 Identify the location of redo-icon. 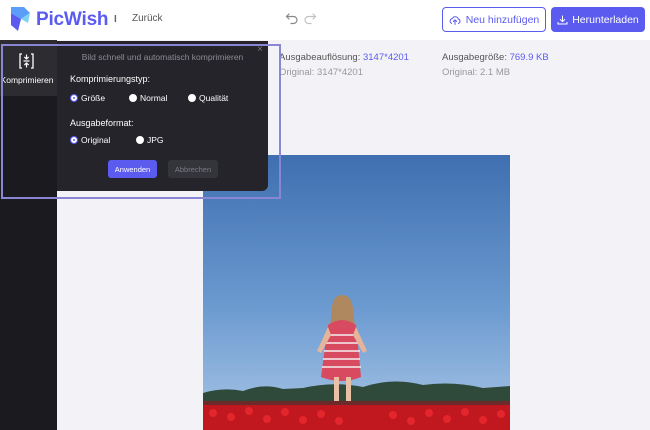
(310, 18).